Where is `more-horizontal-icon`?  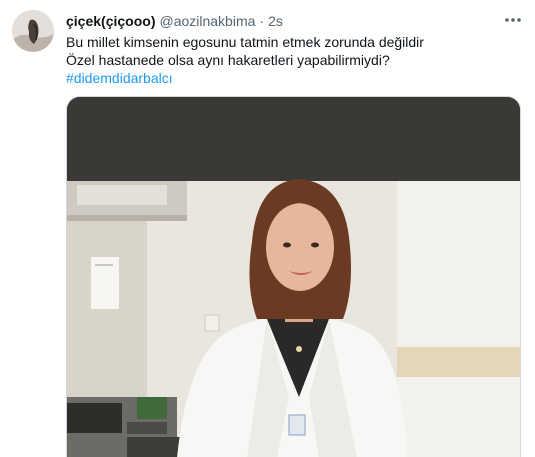
more-horizontal-icon is located at coordinates (513, 20).